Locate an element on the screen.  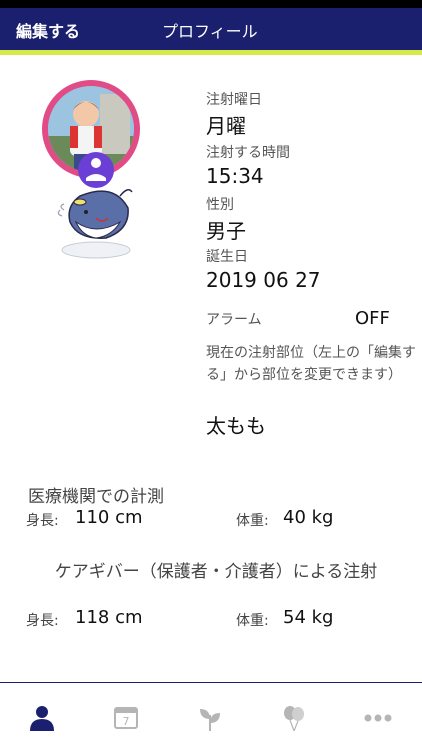
person-icon is located at coordinates (42, 718).